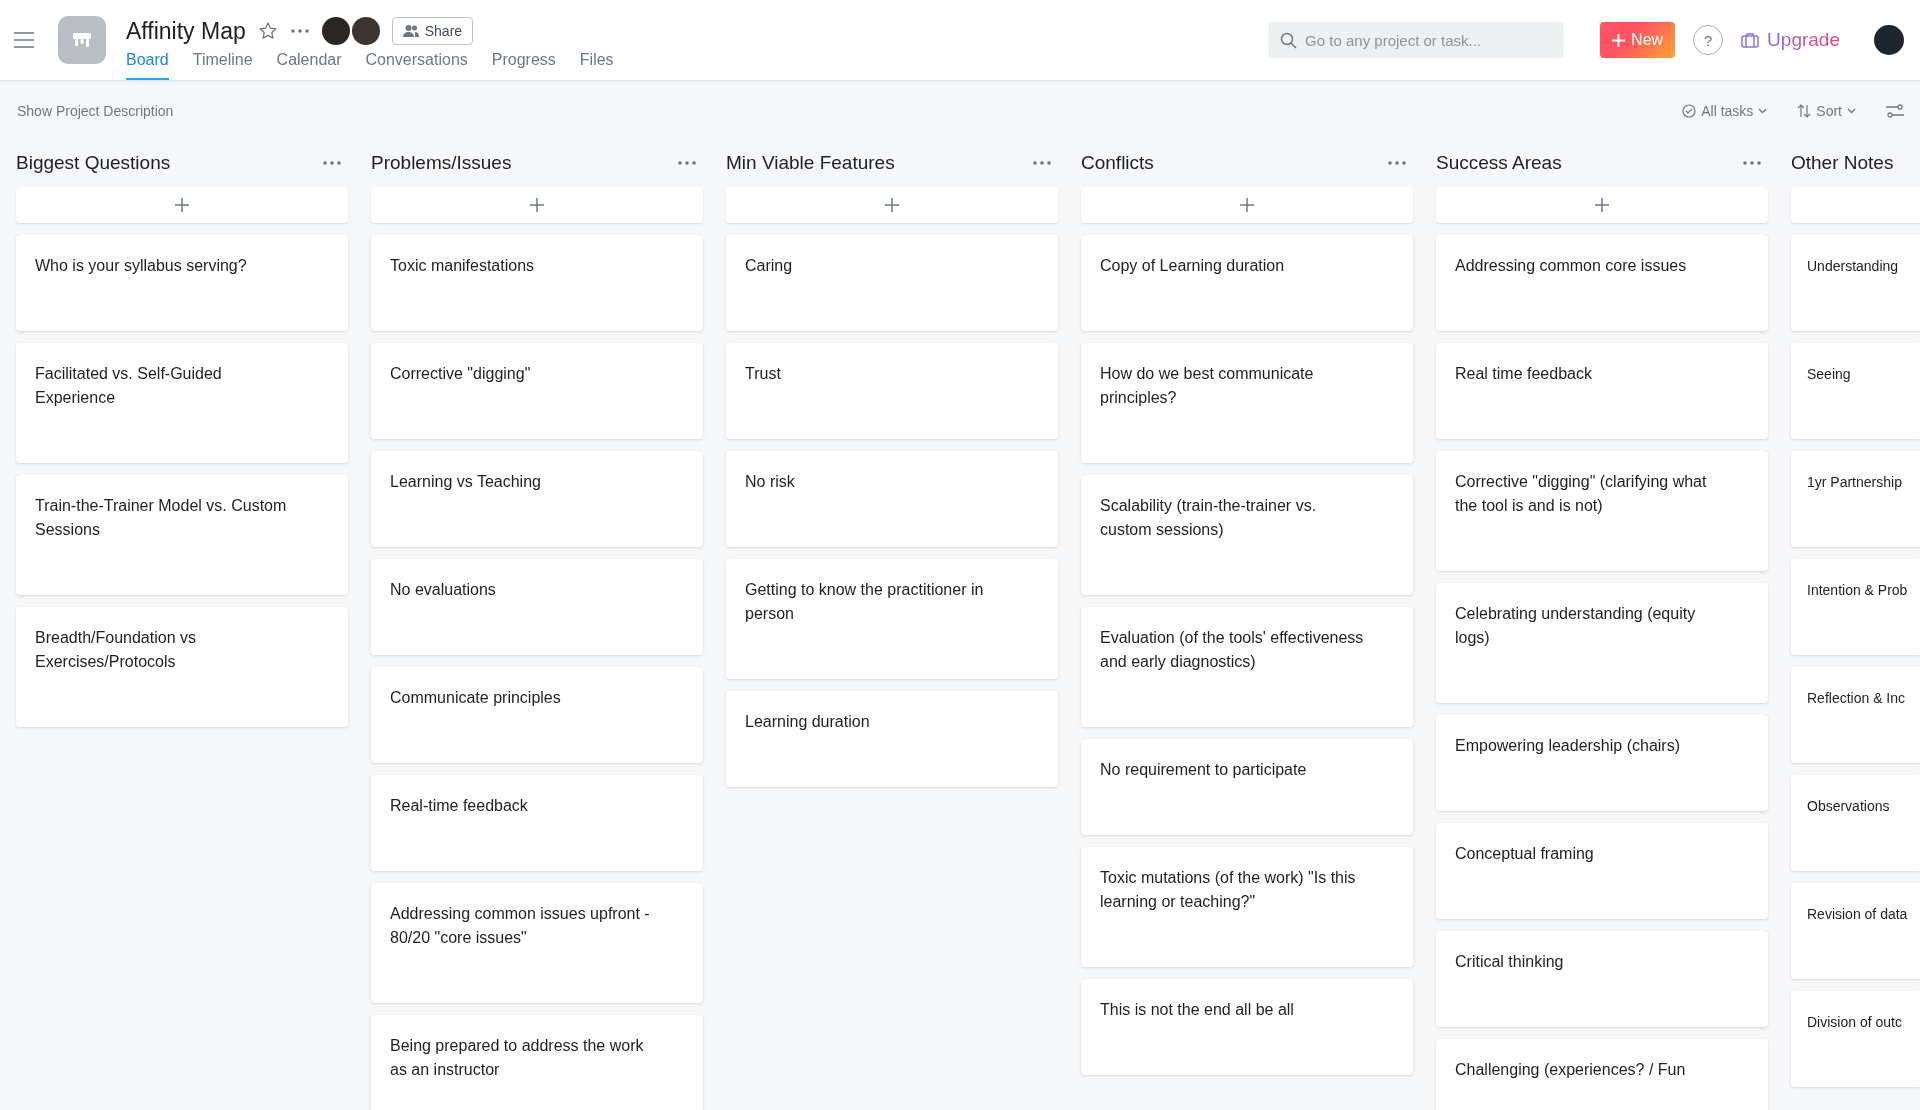  Describe the element at coordinates (1602, 391) in the screenshot. I see `task-card: Real time feedback` at that location.